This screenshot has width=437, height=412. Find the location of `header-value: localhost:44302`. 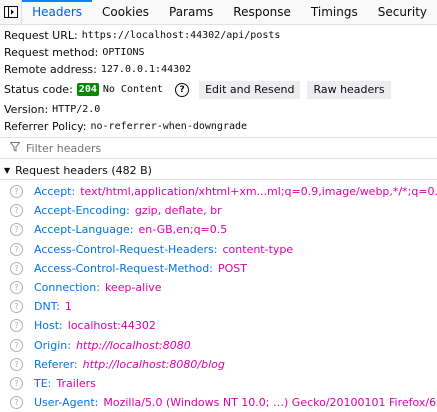

header-value: localhost:44302 is located at coordinates (111, 326).